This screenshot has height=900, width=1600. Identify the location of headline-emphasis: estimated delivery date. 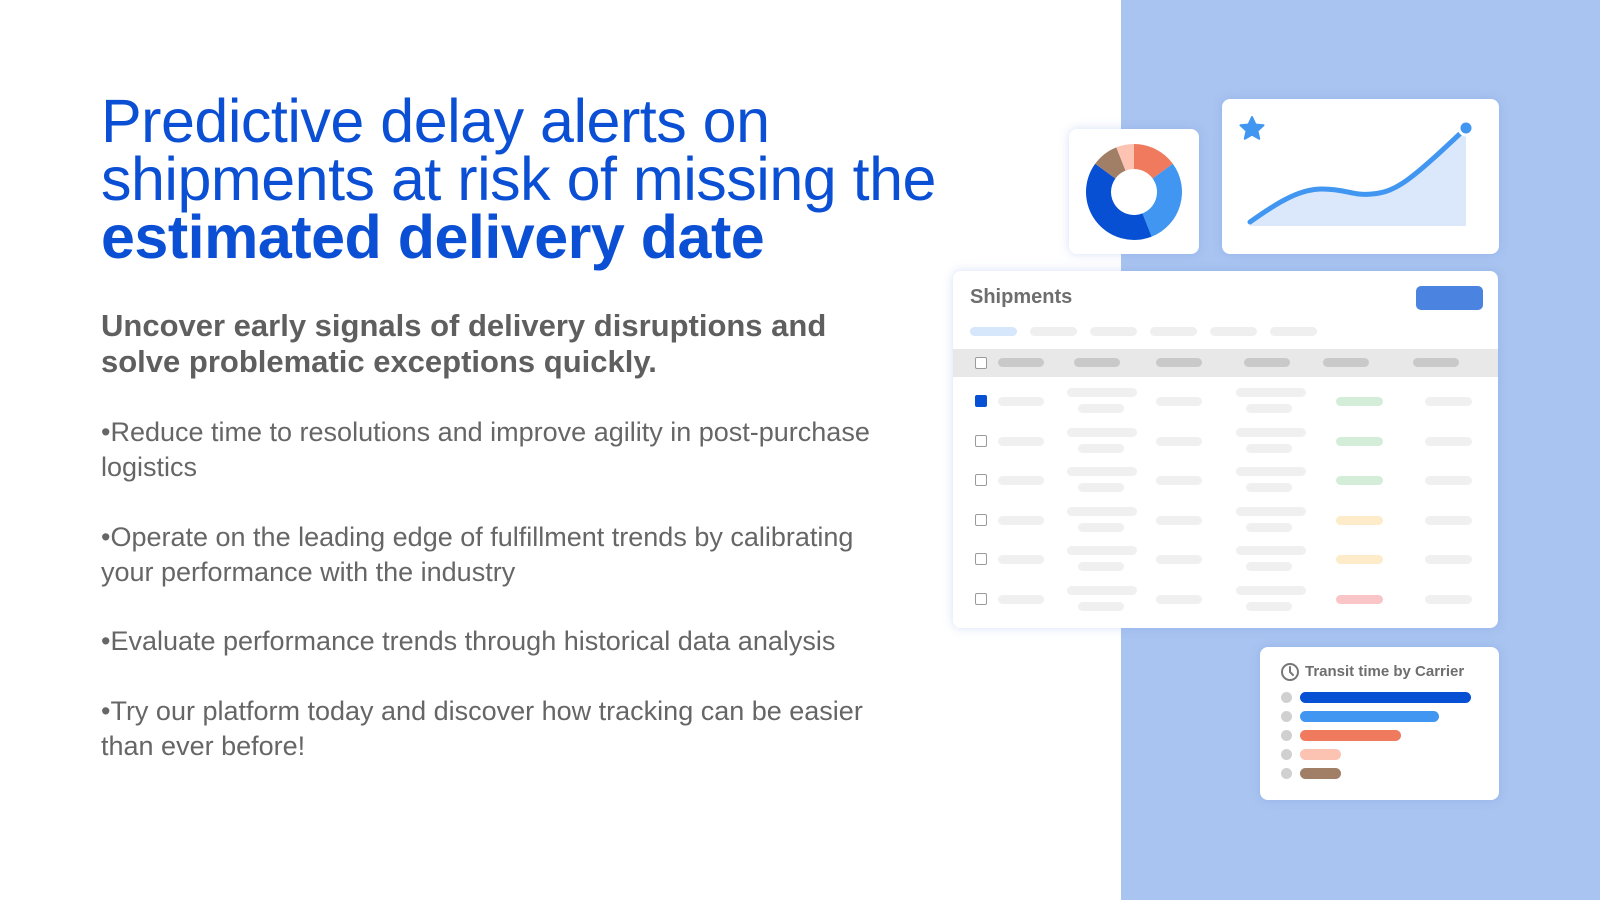
(433, 237).